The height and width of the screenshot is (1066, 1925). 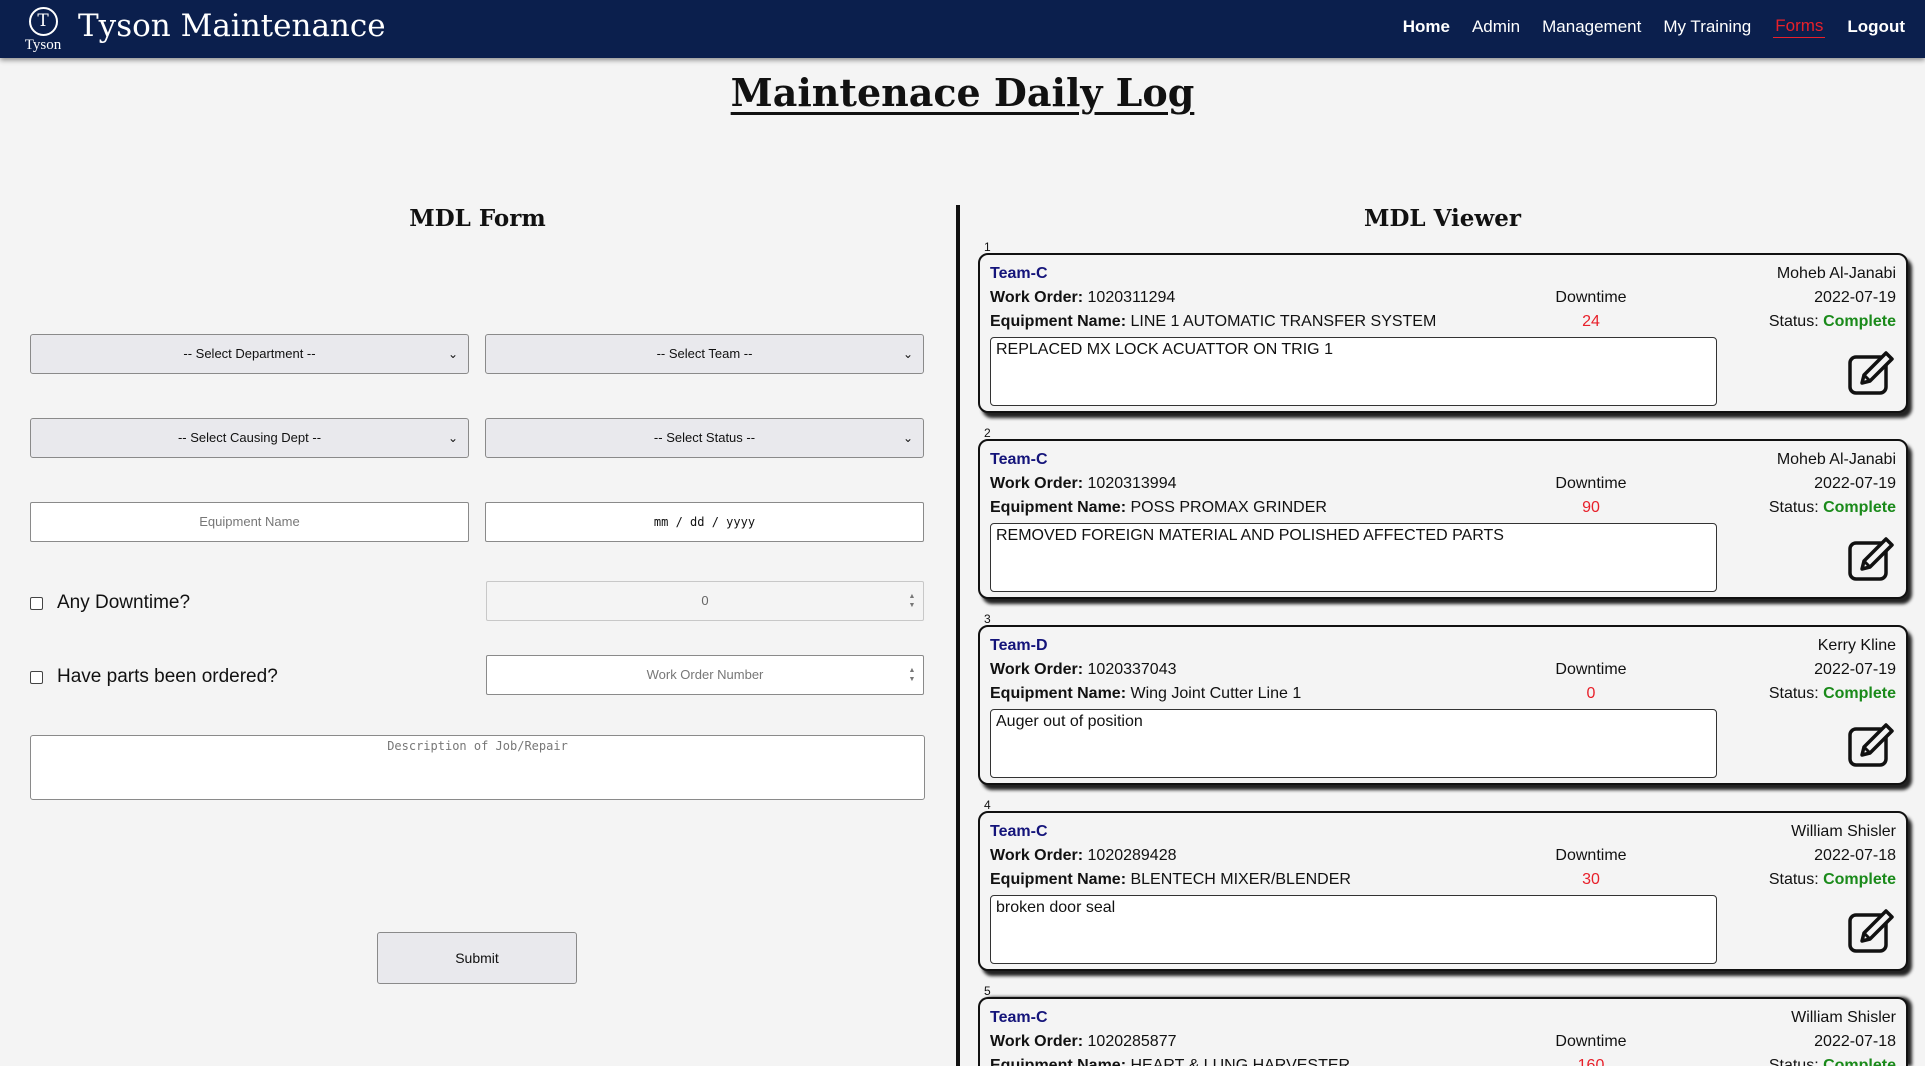 I want to click on entry-work-order: Work Order: 1020337043, so click(x=1083, y=670).